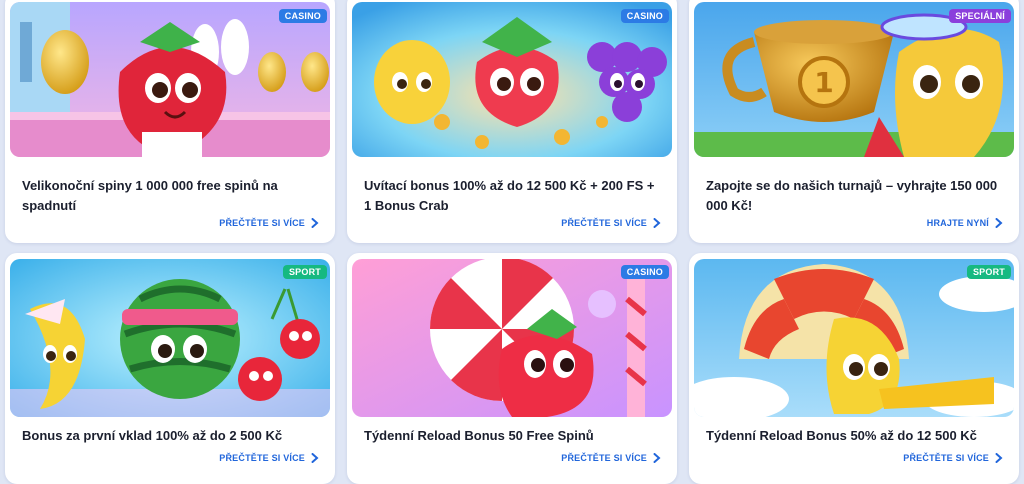 Image resolution: width=1024 pixels, height=484 pixels. What do you see at coordinates (170, 79) in the screenshot?
I see `promo-image-strawberry-golden-egg` at bounding box center [170, 79].